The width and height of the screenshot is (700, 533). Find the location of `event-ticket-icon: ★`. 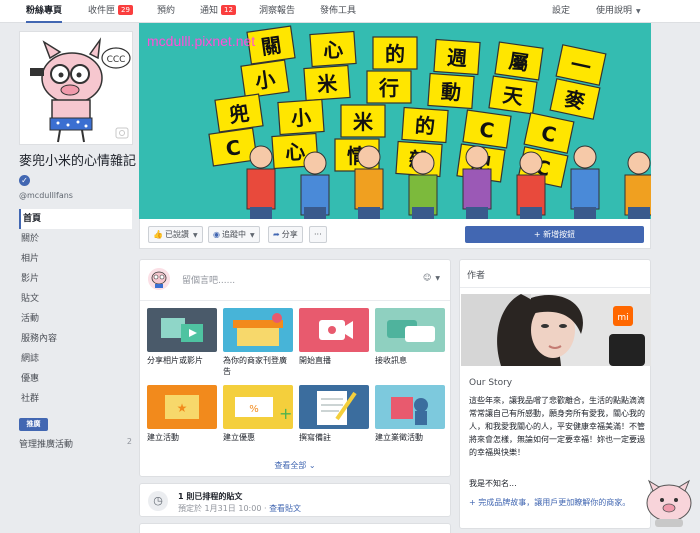

event-ticket-icon: ★ is located at coordinates (182, 407).